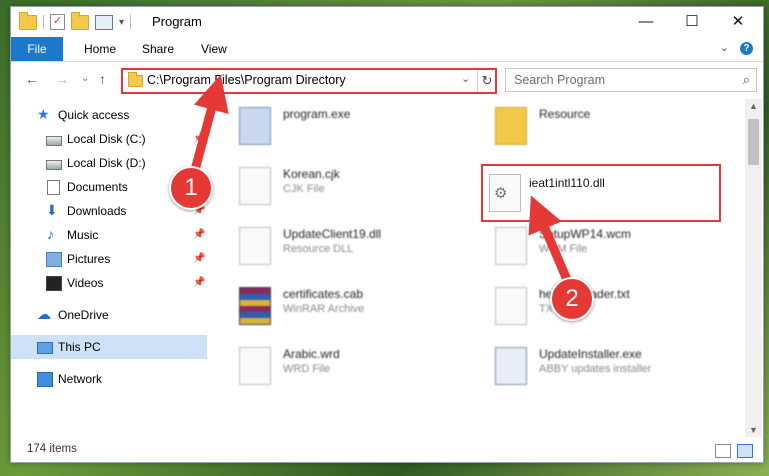  I want to click on step-1-badge: 1, so click(191, 188).